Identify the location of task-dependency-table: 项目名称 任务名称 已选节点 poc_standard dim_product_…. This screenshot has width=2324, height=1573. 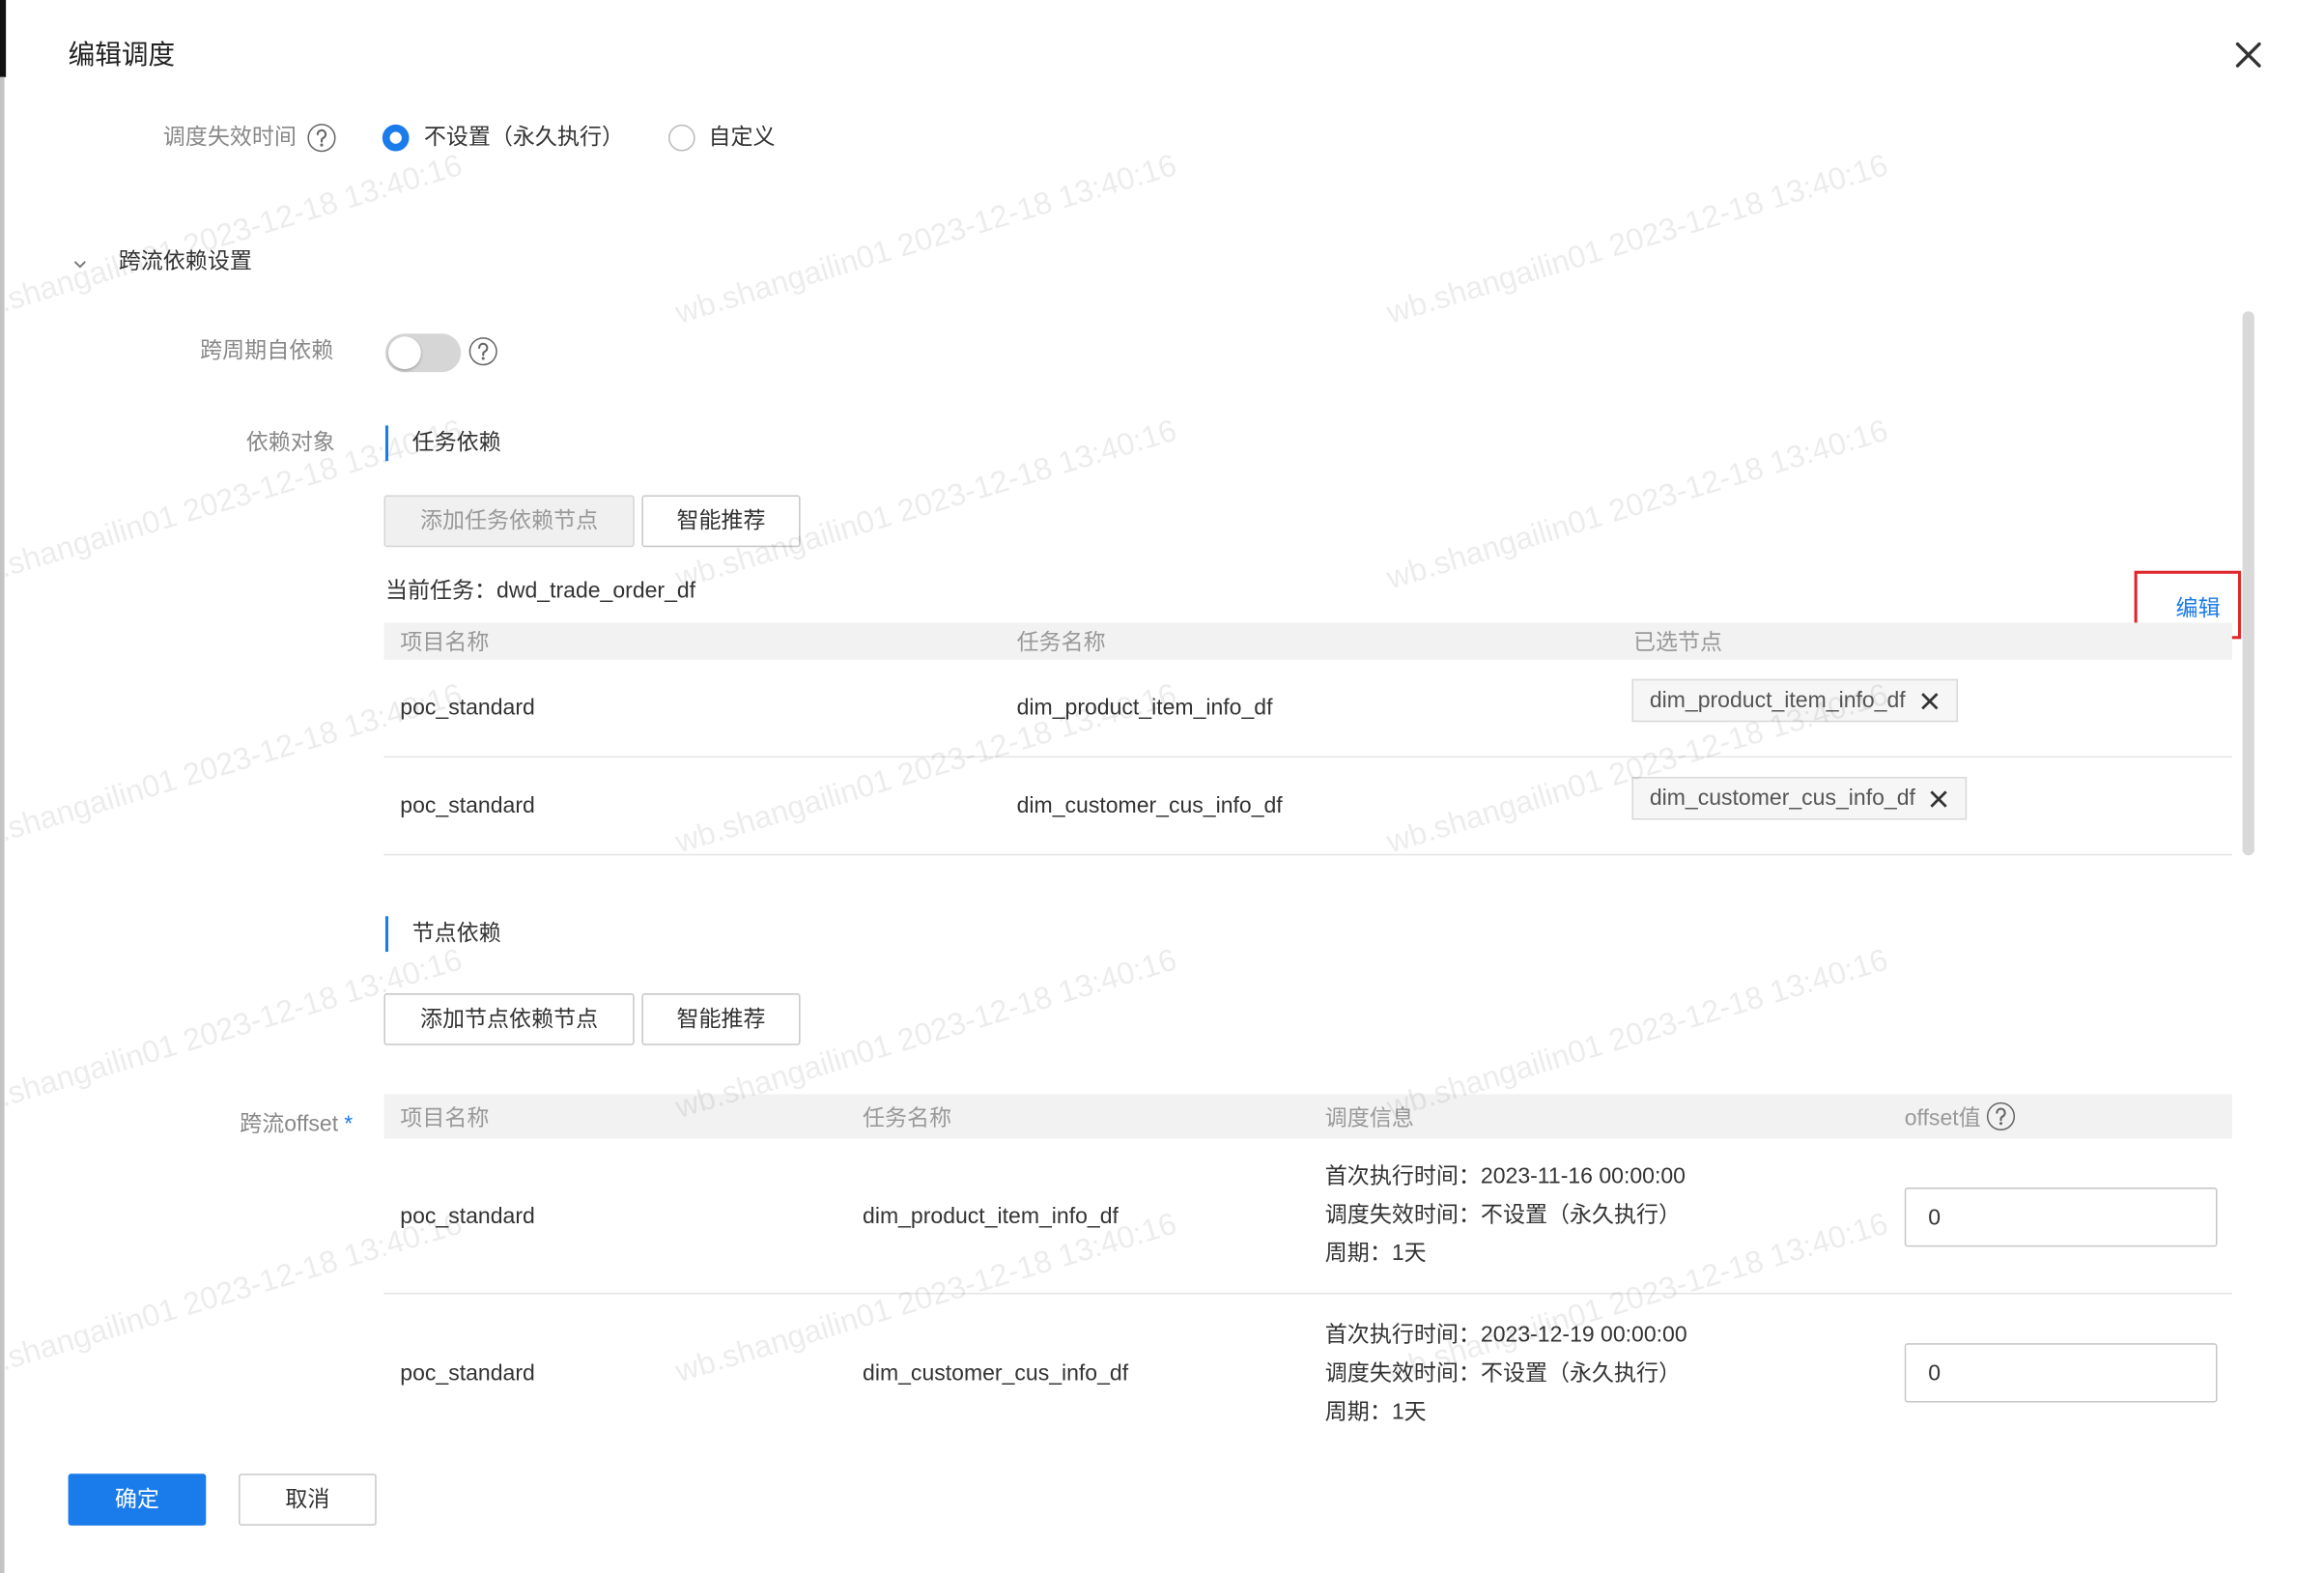
(1307, 739).